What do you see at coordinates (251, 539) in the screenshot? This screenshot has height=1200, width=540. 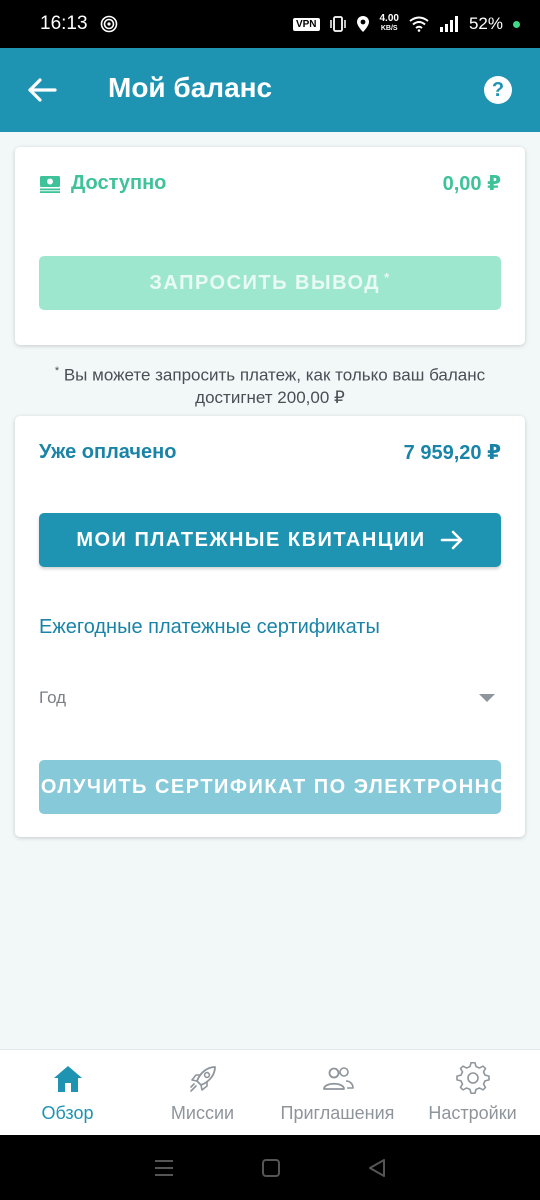 I see `payment-receipts-label: МОИ ПЛАТЕЖНЫЕ КВИТАНЦИИ` at bounding box center [251, 539].